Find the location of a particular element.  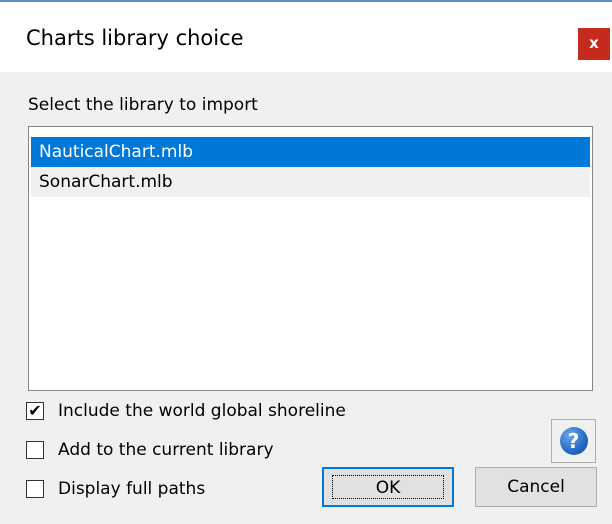

include-shoreline-option: ✔ Include the world global shoreline is located at coordinates (186, 411).